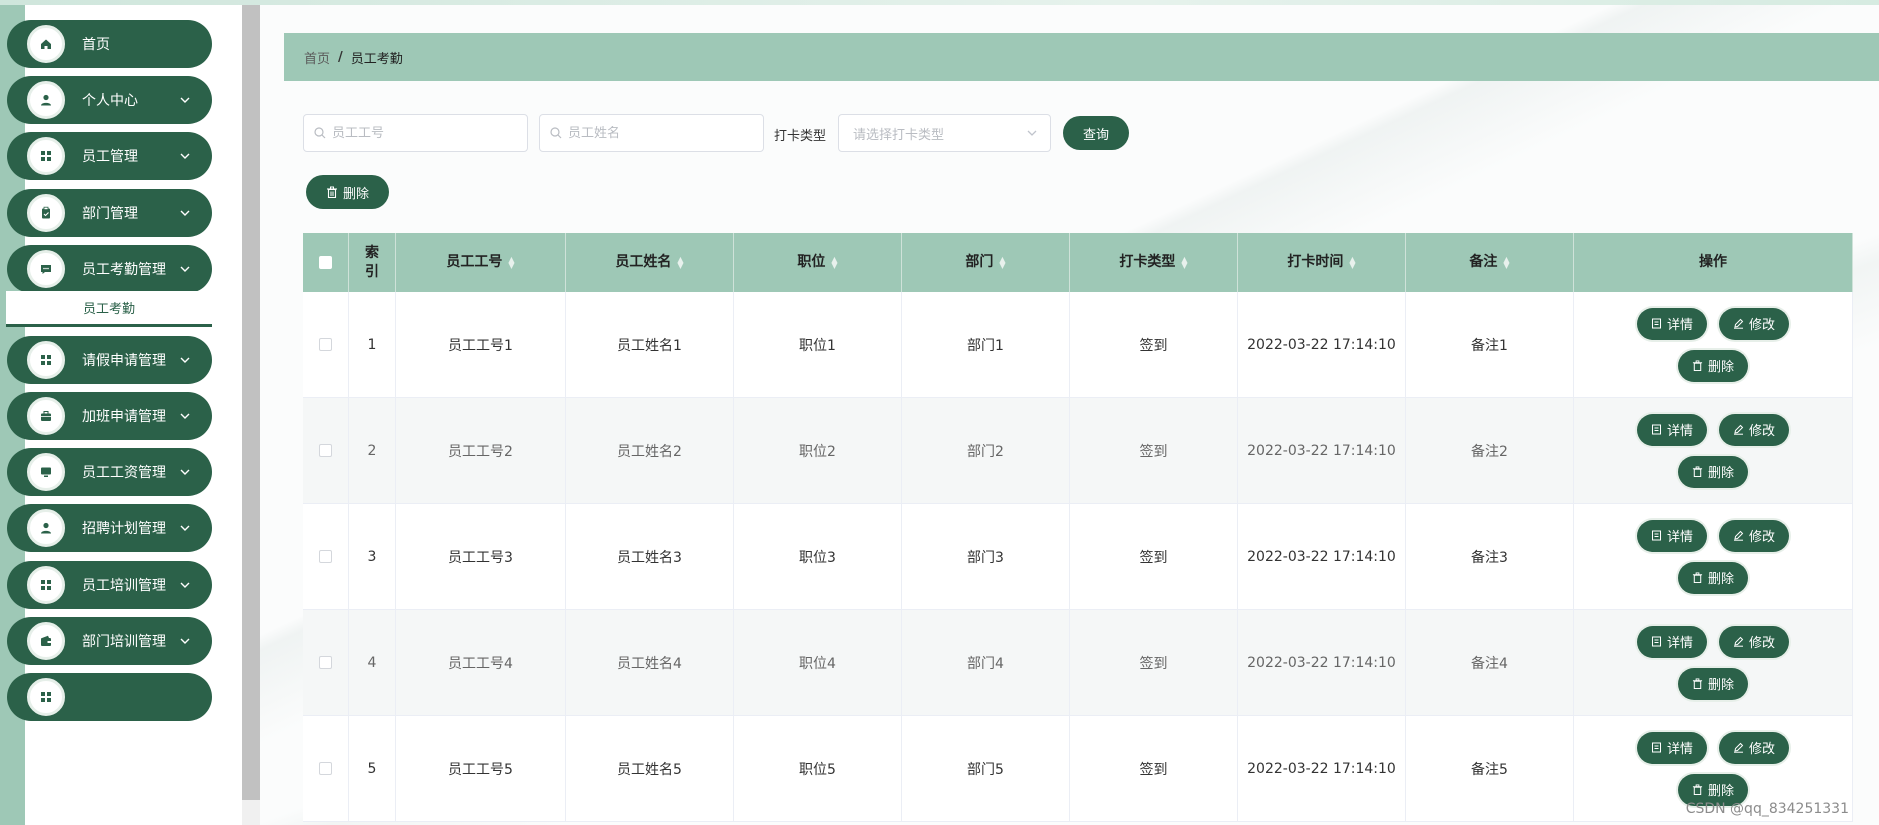 The width and height of the screenshot is (1879, 825). Describe the element at coordinates (109, 641) in the screenshot. I see `sidebar-item-11: 部门培训管理` at that location.